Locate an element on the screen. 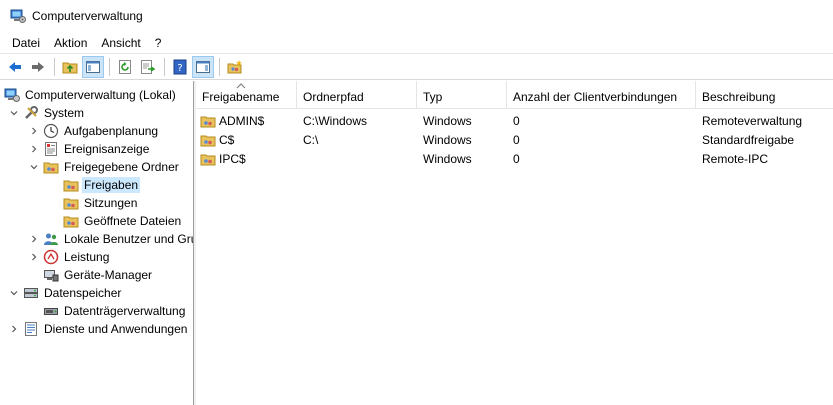 Image resolution: width=833 pixels, height=405 pixels. services-icon is located at coordinates (31, 329).